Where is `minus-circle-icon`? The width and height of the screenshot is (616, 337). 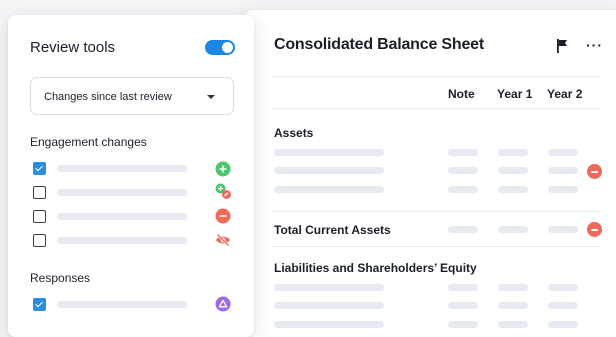 minus-circle-icon is located at coordinates (223, 216).